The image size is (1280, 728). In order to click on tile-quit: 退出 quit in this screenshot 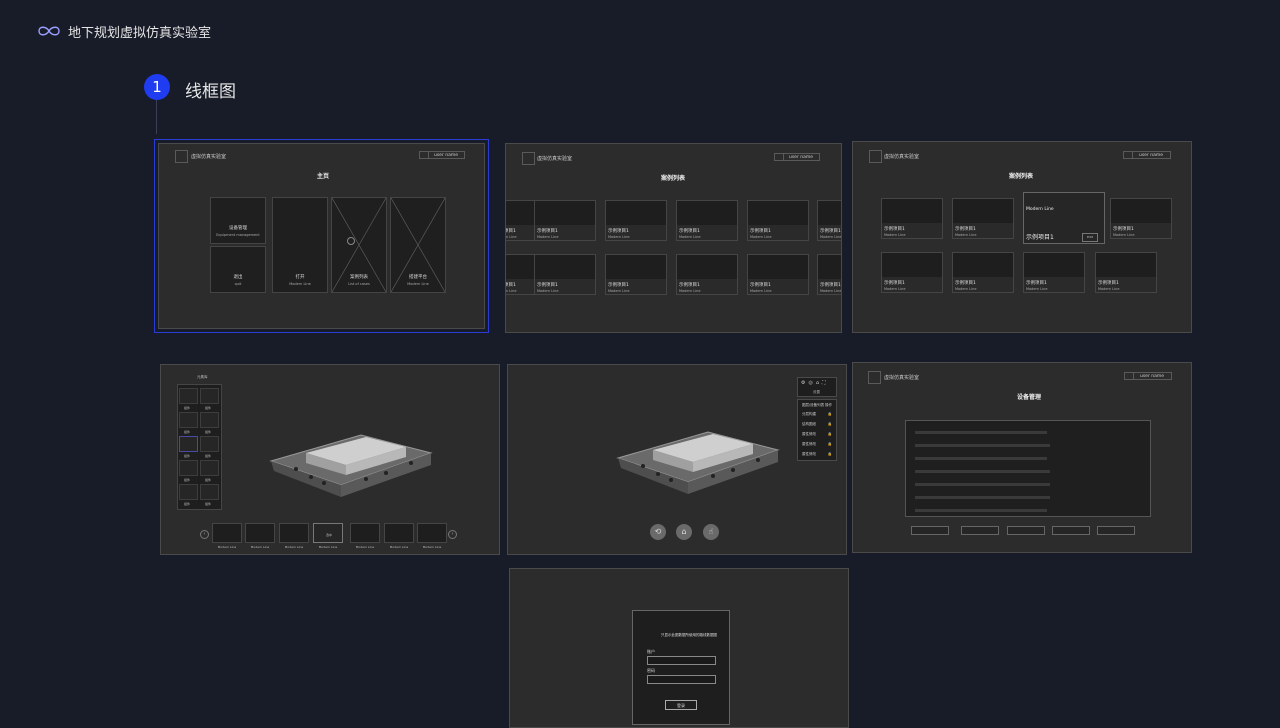, I will do `click(238, 269)`.